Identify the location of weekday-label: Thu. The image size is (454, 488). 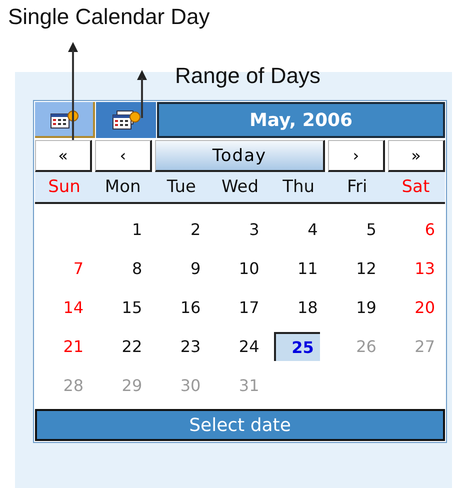
(299, 187).